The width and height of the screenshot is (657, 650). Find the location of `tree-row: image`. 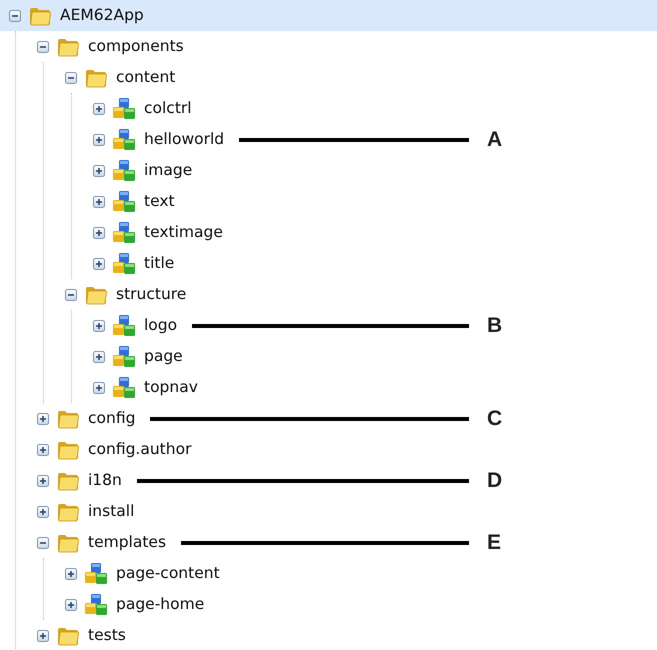

tree-row: image is located at coordinates (370, 170).